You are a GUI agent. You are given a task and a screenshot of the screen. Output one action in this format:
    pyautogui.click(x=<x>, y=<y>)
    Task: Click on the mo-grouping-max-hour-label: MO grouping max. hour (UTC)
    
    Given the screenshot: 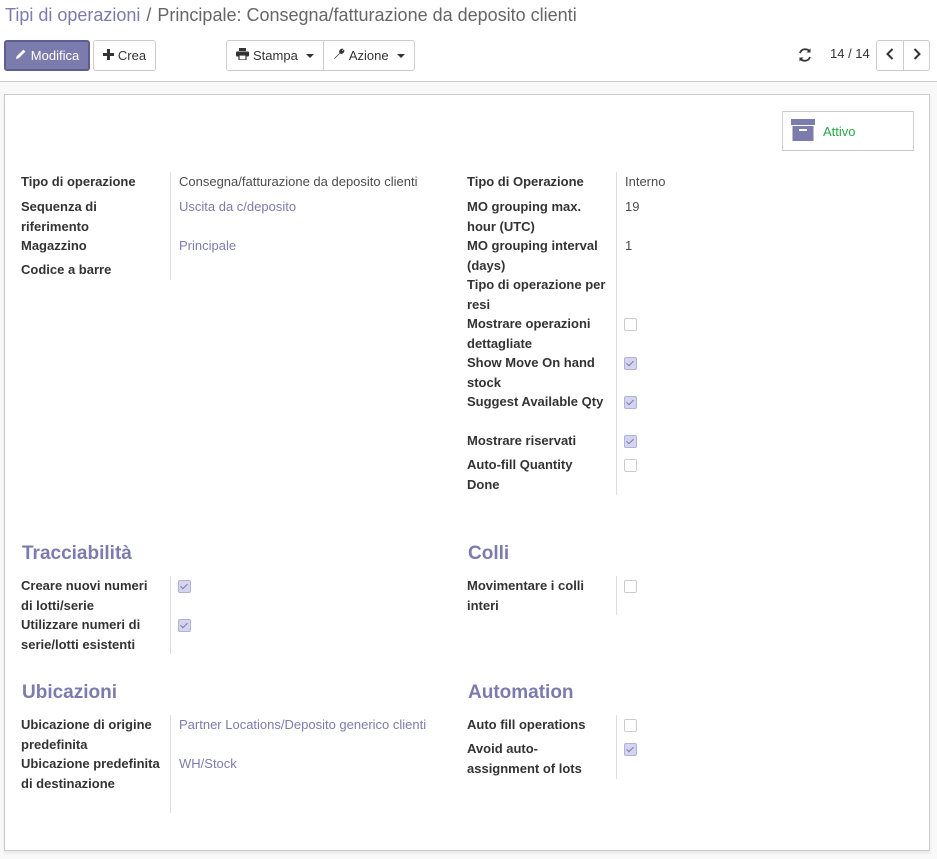 What is the action you would take?
    pyautogui.click(x=524, y=216)
    